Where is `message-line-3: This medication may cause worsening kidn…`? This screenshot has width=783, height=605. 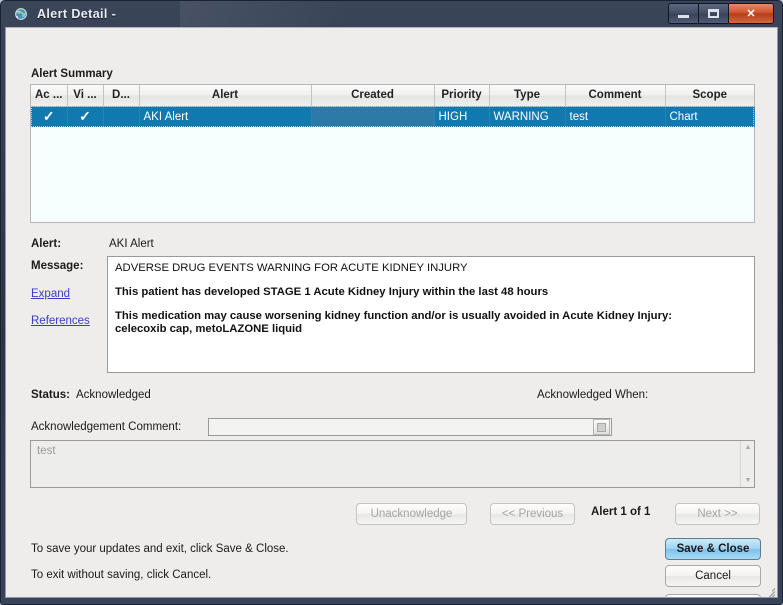 message-line-3: This medication may cause worsening kidn… is located at coordinates (394, 316).